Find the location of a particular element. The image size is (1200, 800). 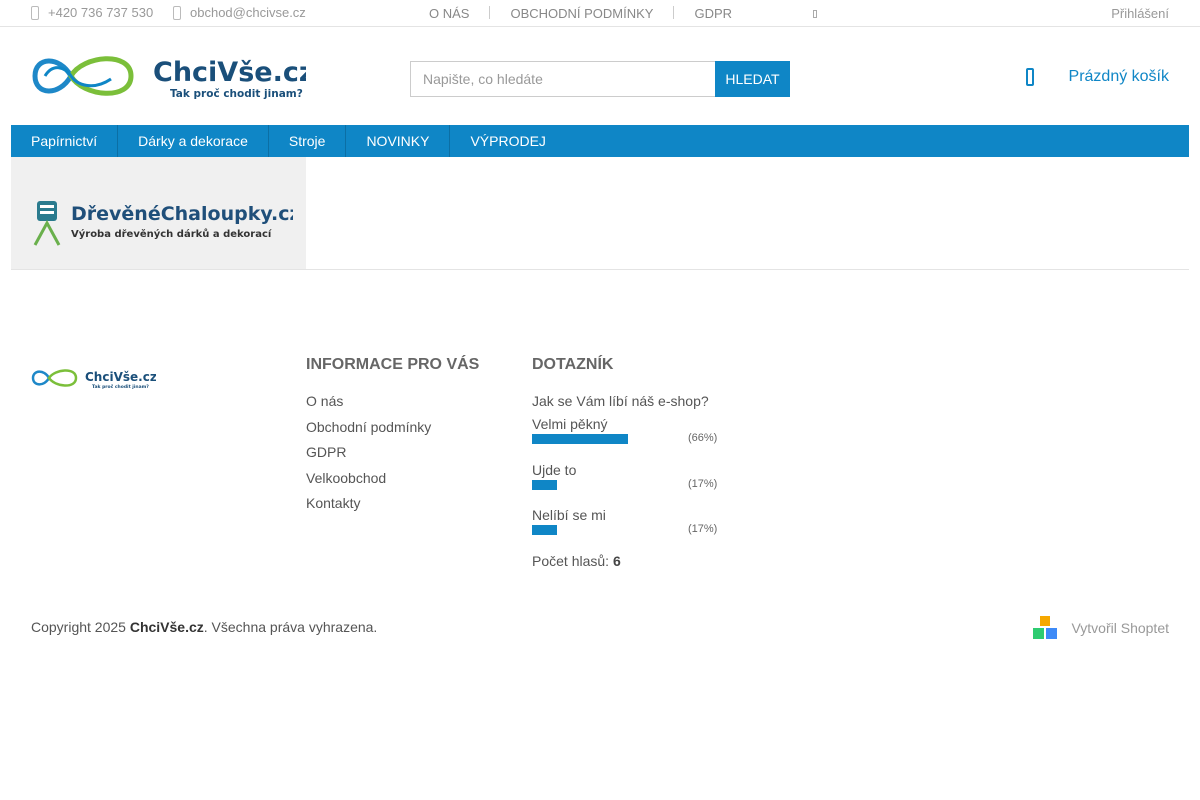

poll-answer: Velmi pěkný (66%) is located at coordinates (627, 439).